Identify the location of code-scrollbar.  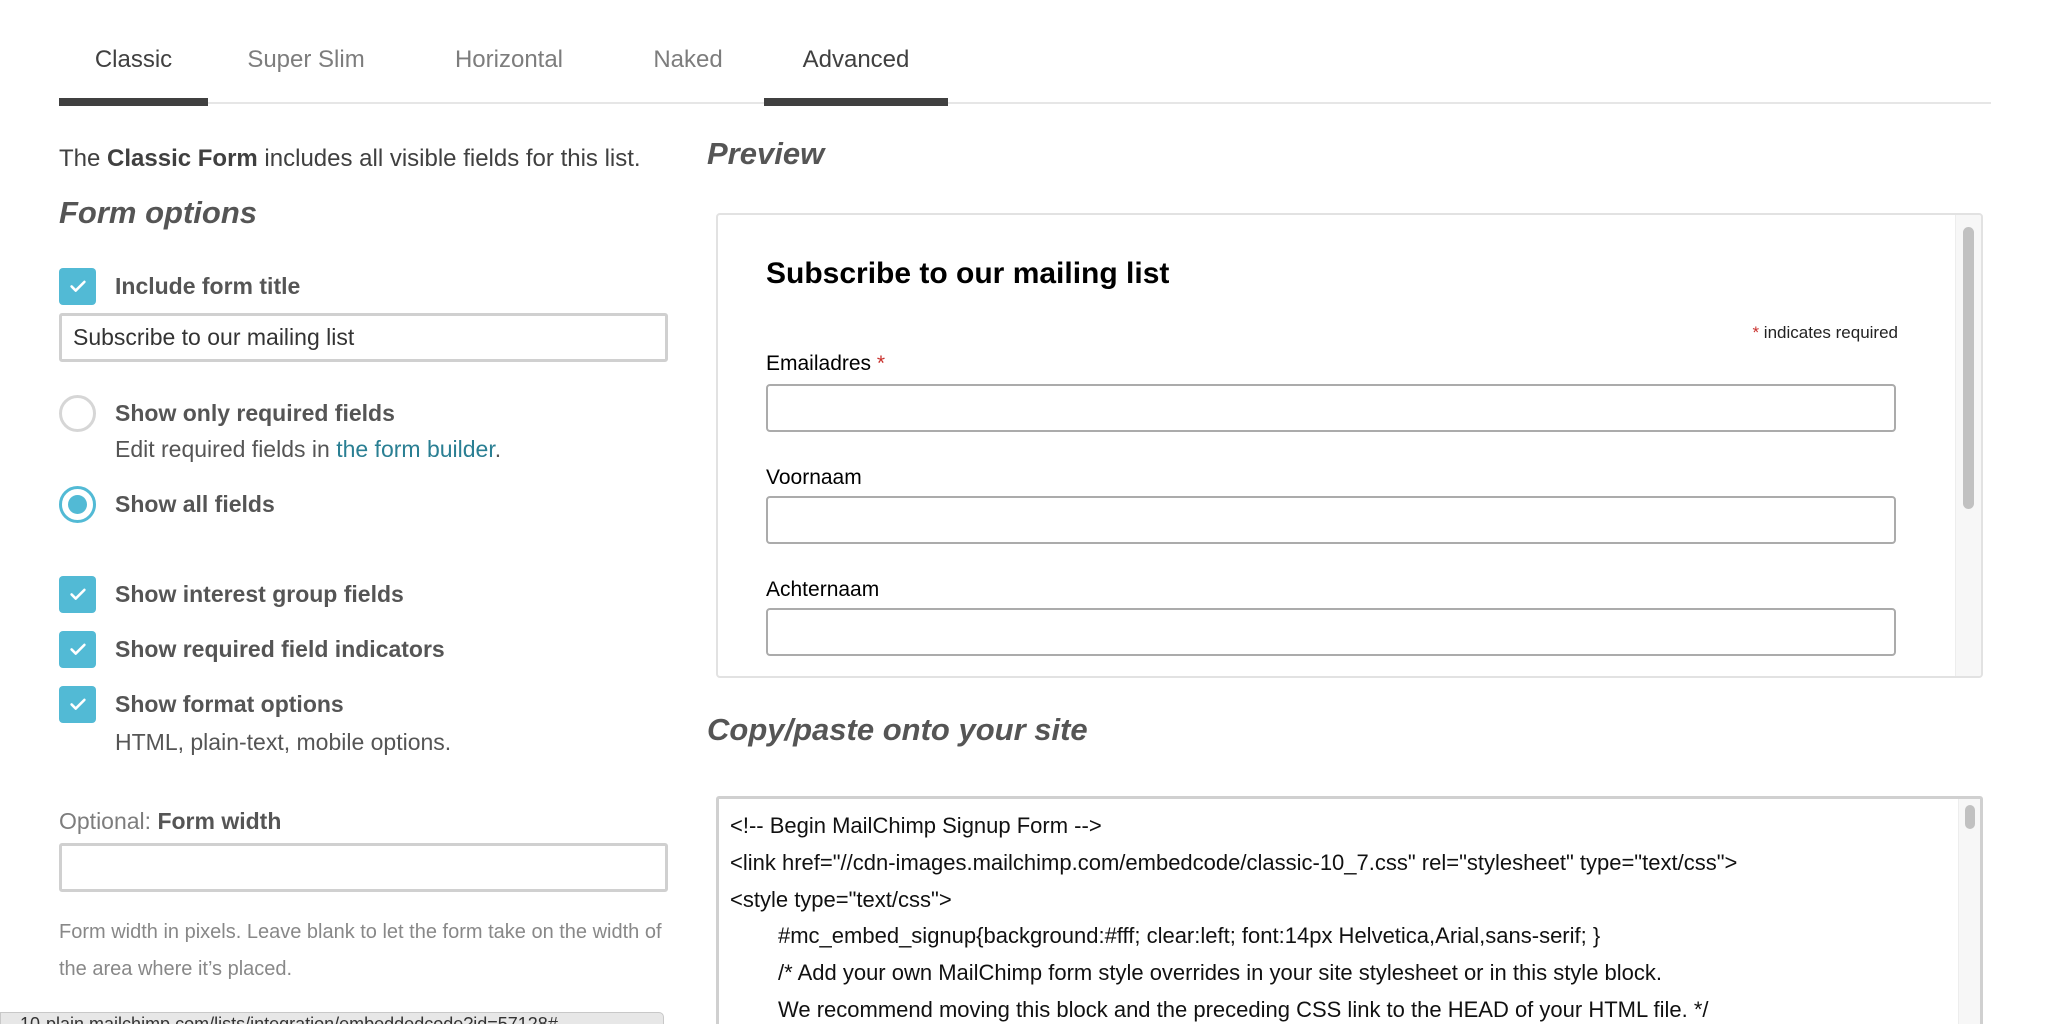
(1969, 911).